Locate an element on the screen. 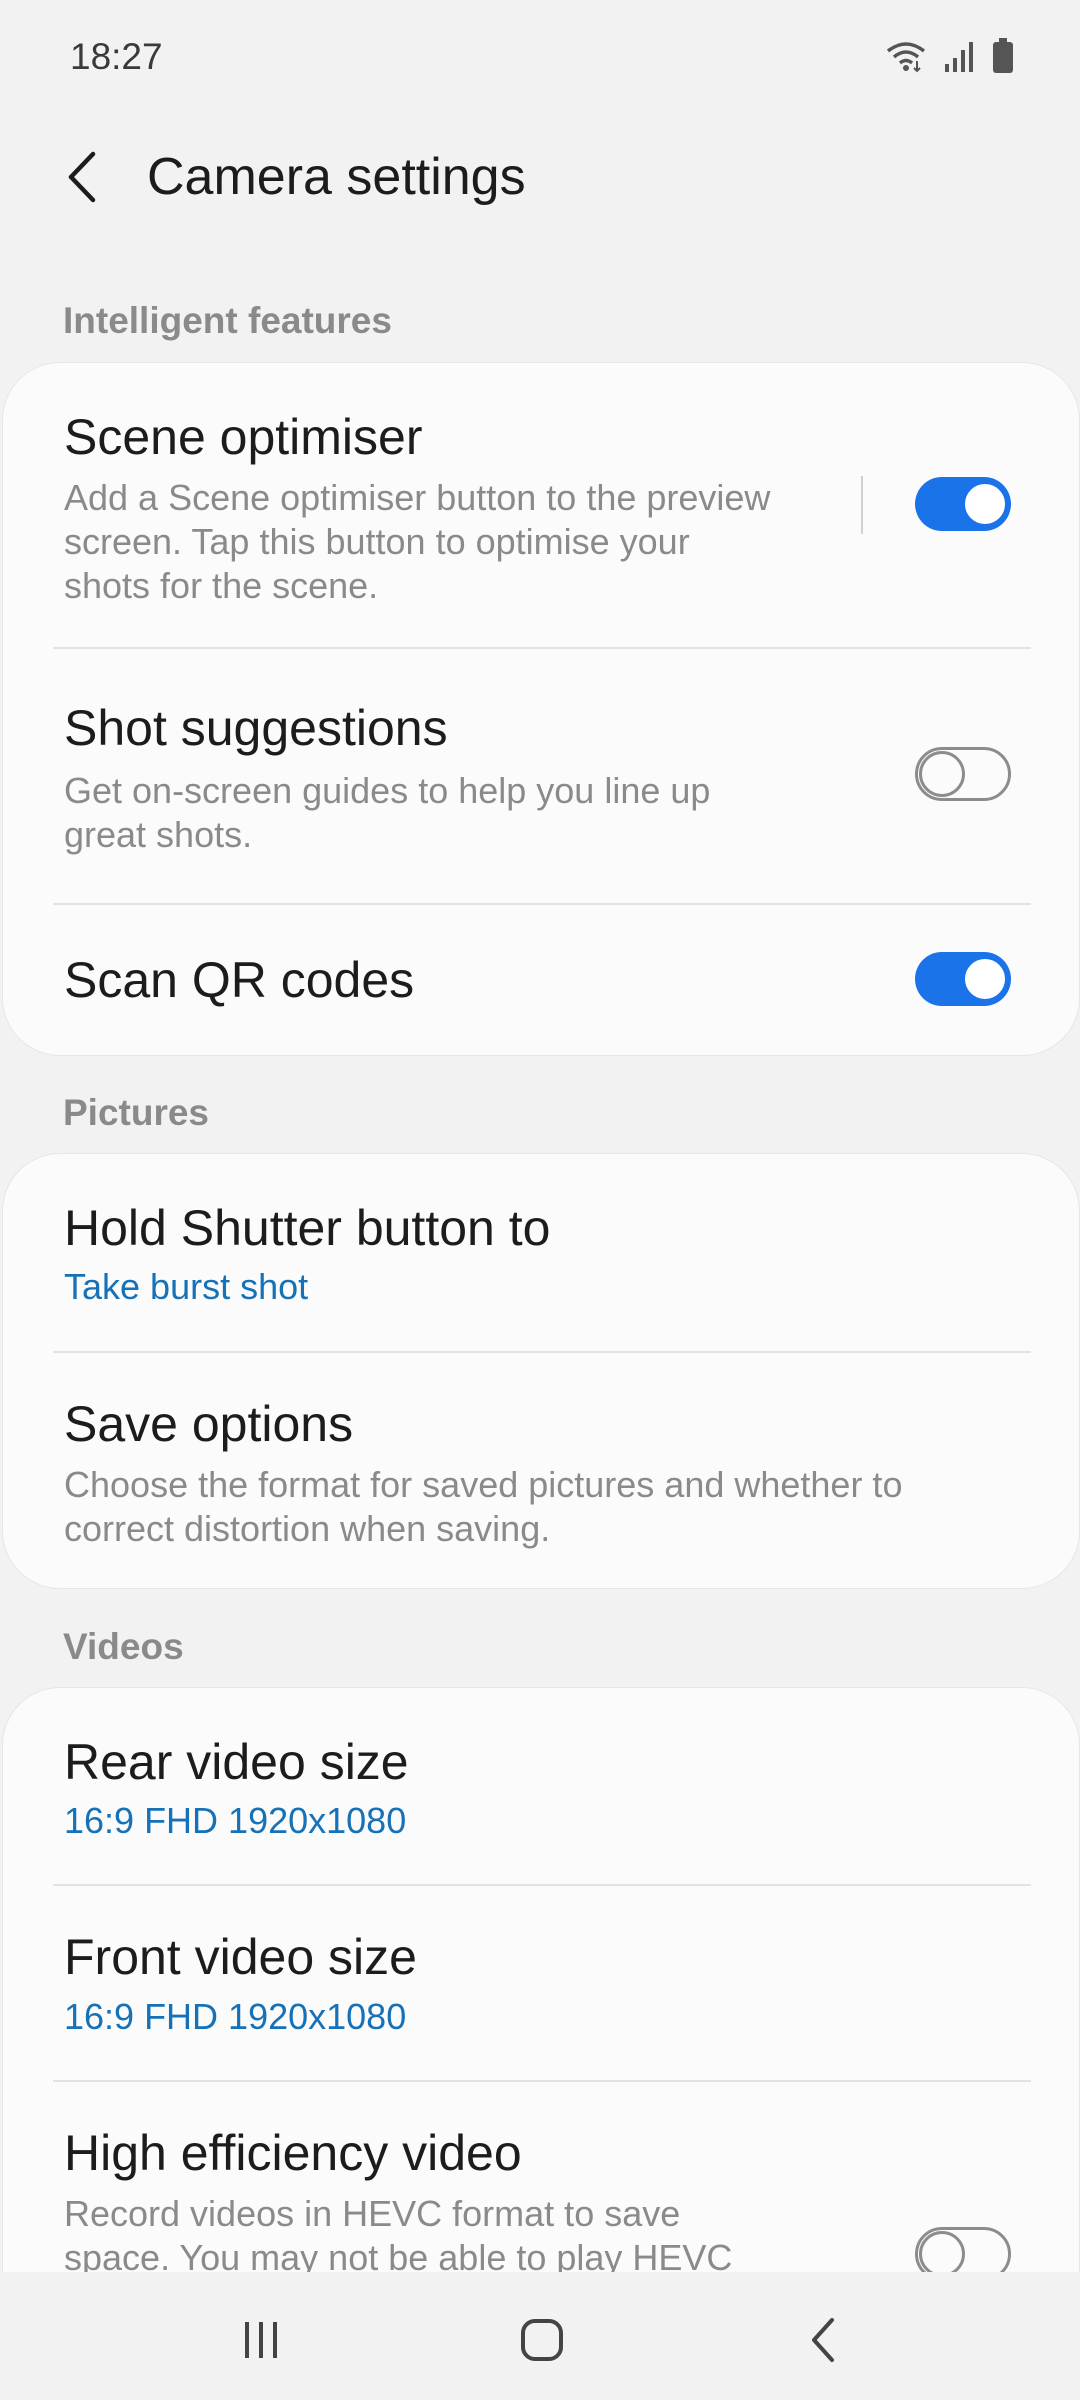 This screenshot has width=1080, height=2400. recent-apps-button is located at coordinates (261, 2340).